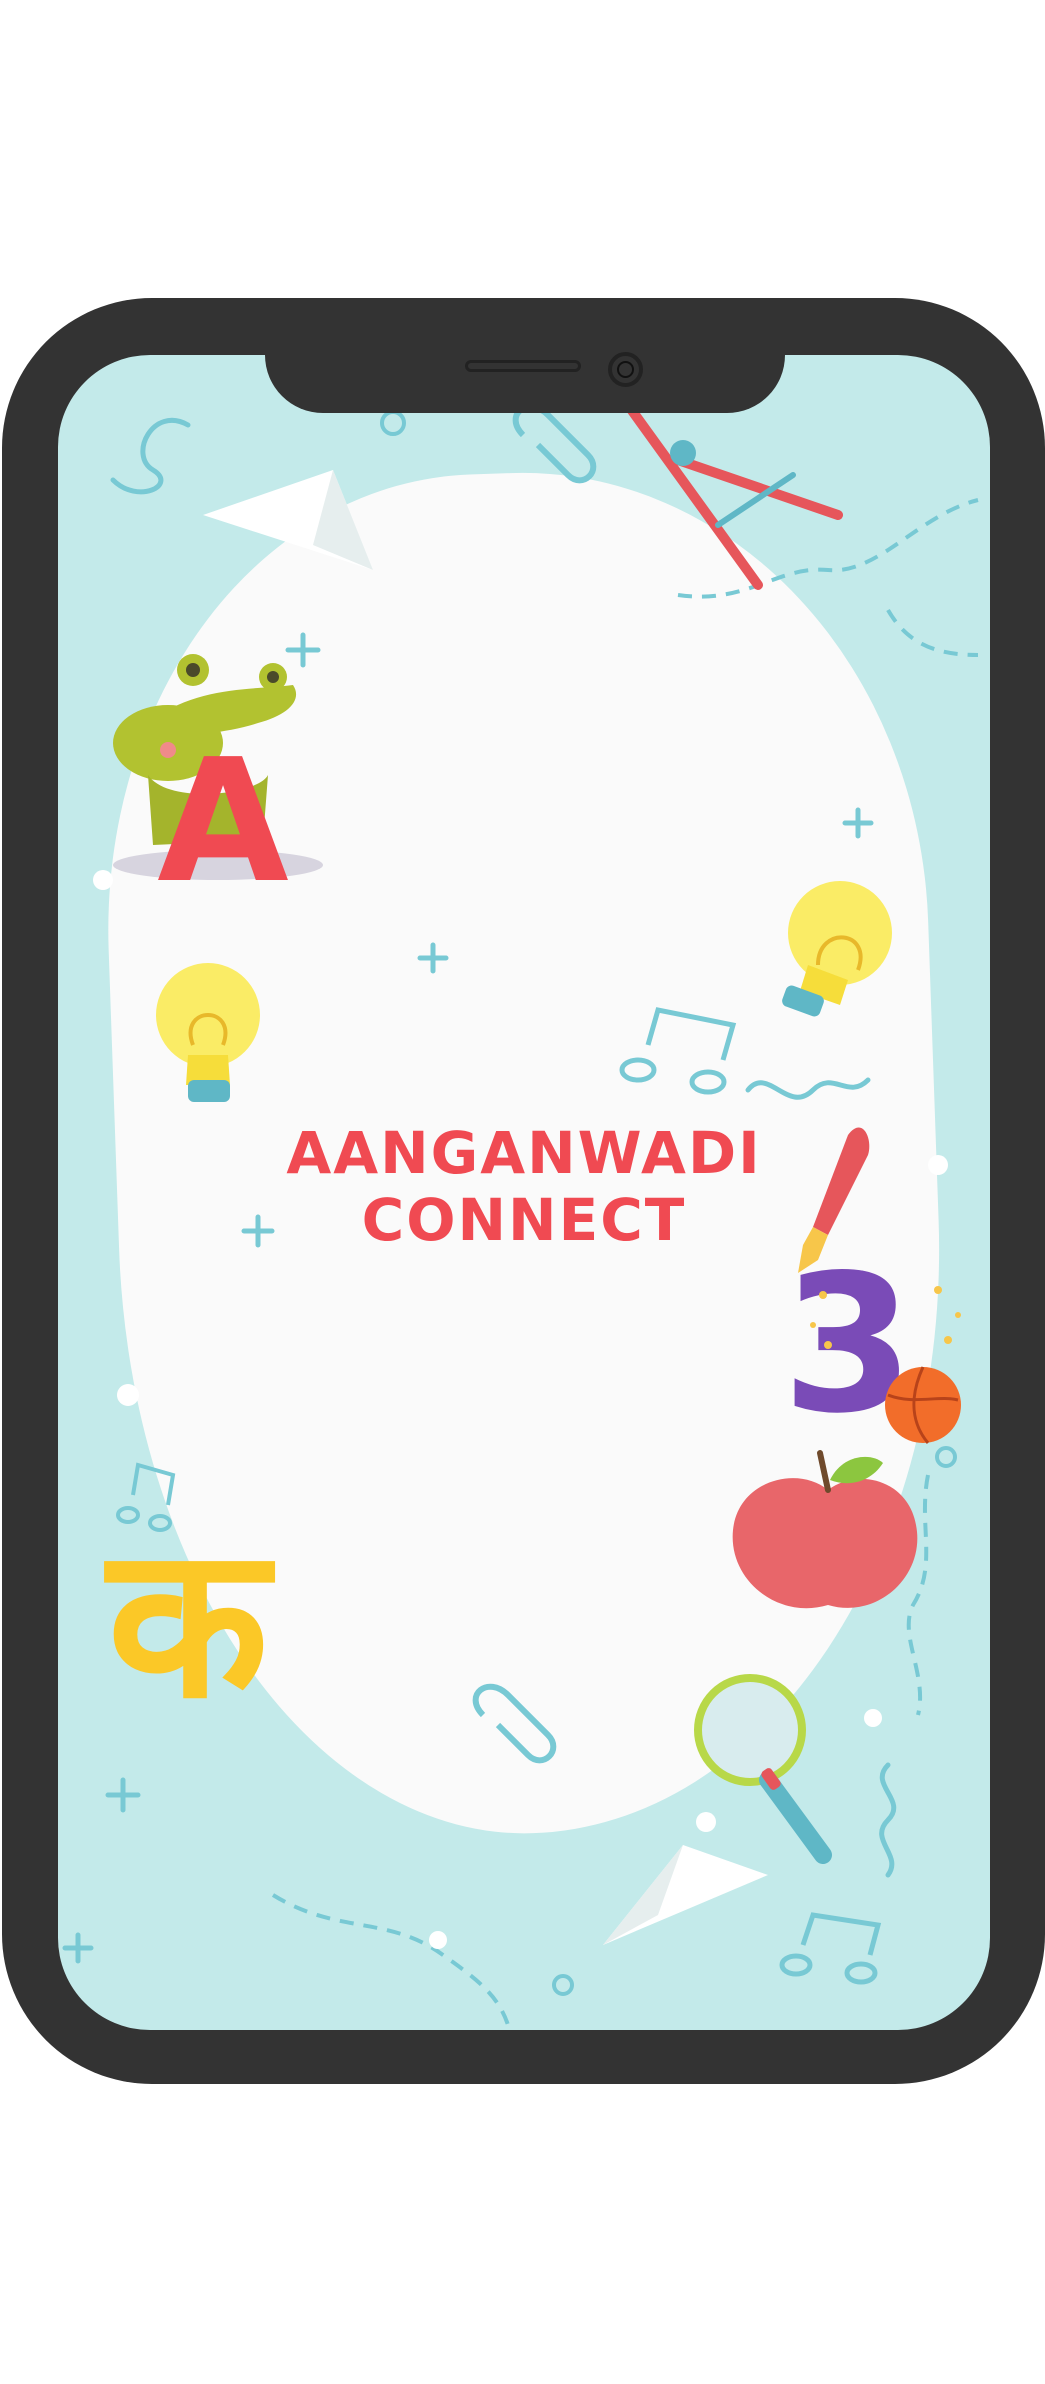 The height and width of the screenshot is (2384, 1045). Describe the element at coordinates (534, 1083) in the screenshot. I see `paperclip-icon` at that location.